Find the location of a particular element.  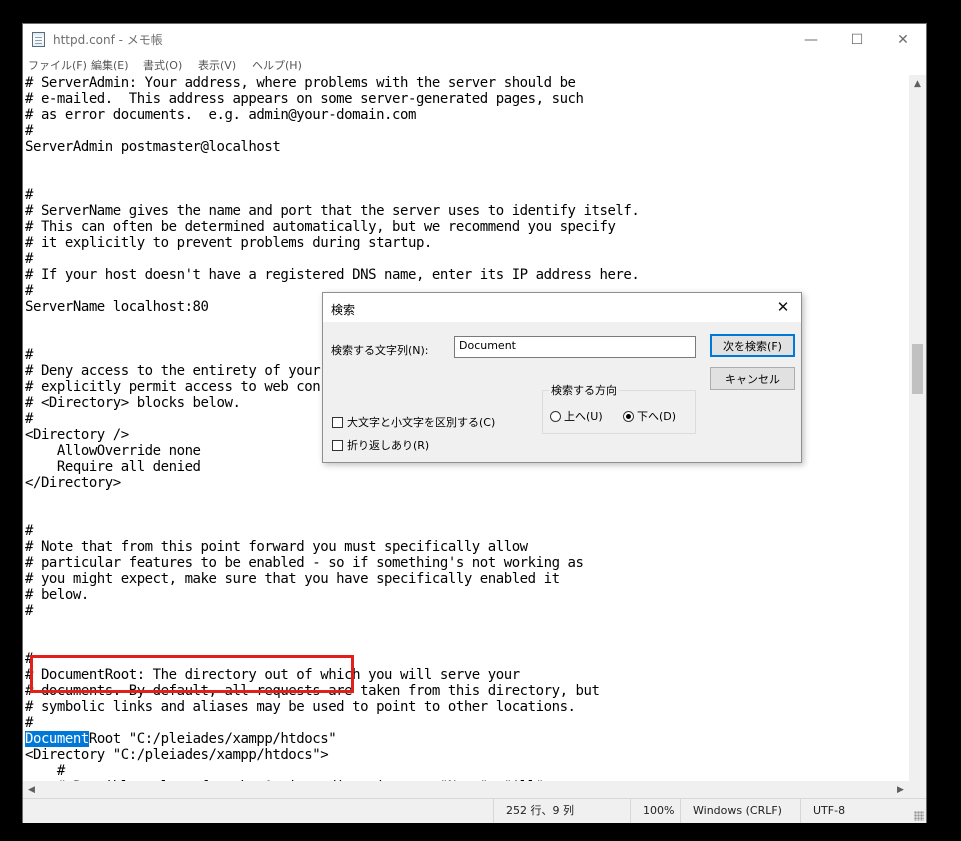

radio-checked-icon is located at coordinates (628, 416).